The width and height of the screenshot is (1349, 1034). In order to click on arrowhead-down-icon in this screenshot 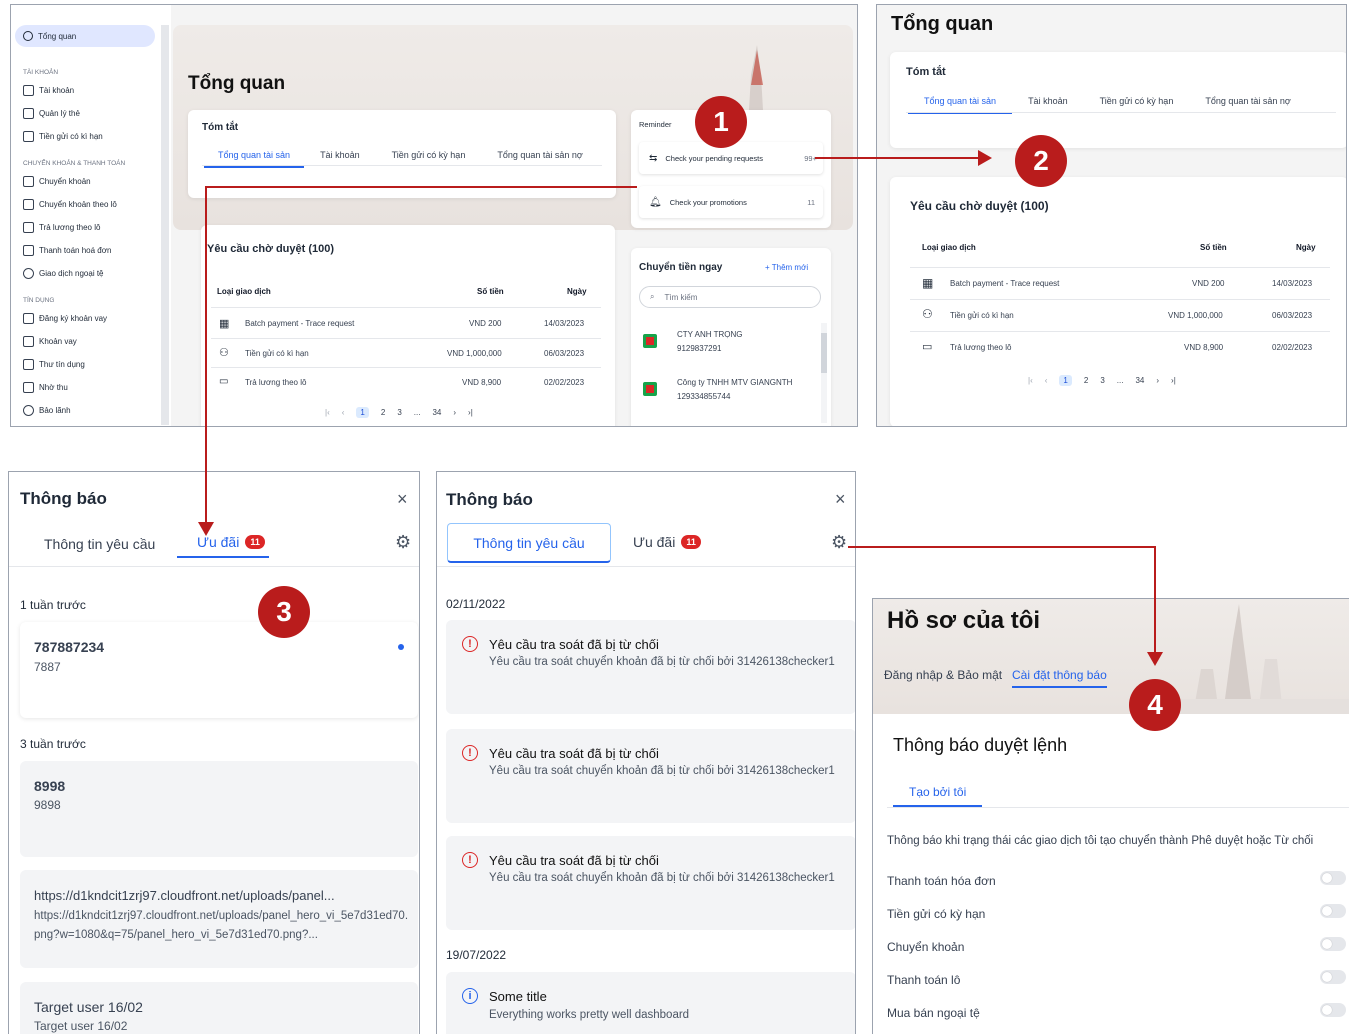, I will do `click(206, 529)`.